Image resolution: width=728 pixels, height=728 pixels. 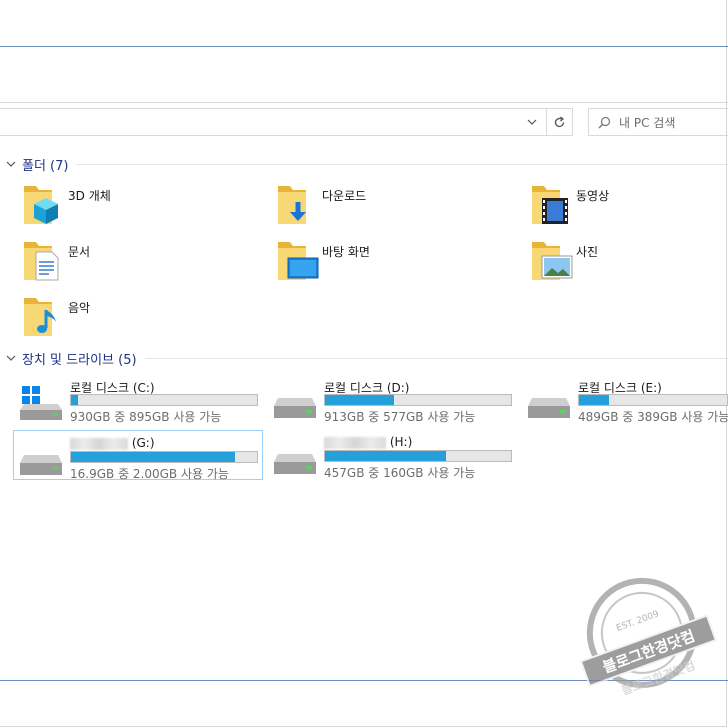 What do you see at coordinates (79, 360) in the screenshot?
I see `devices-group-title: 장치 및 드라이브 (5)` at bounding box center [79, 360].